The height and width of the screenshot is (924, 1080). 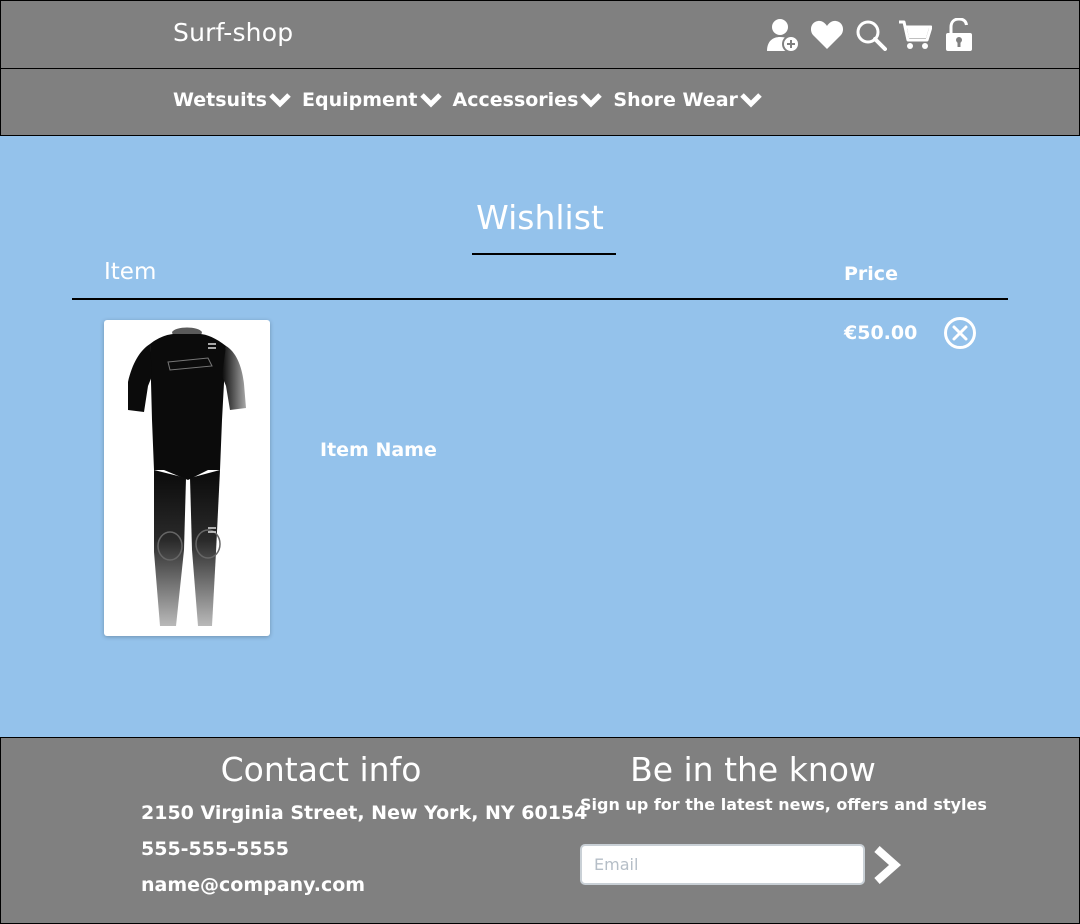 I want to click on user-add-icon, so click(x=783, y=35).